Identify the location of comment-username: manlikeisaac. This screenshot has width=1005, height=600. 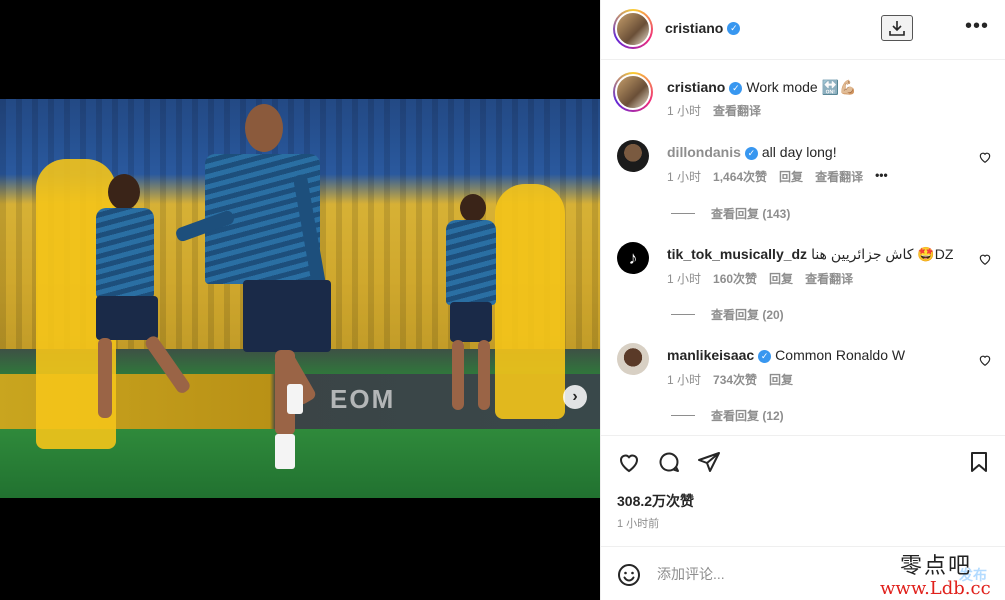
(710, 355).